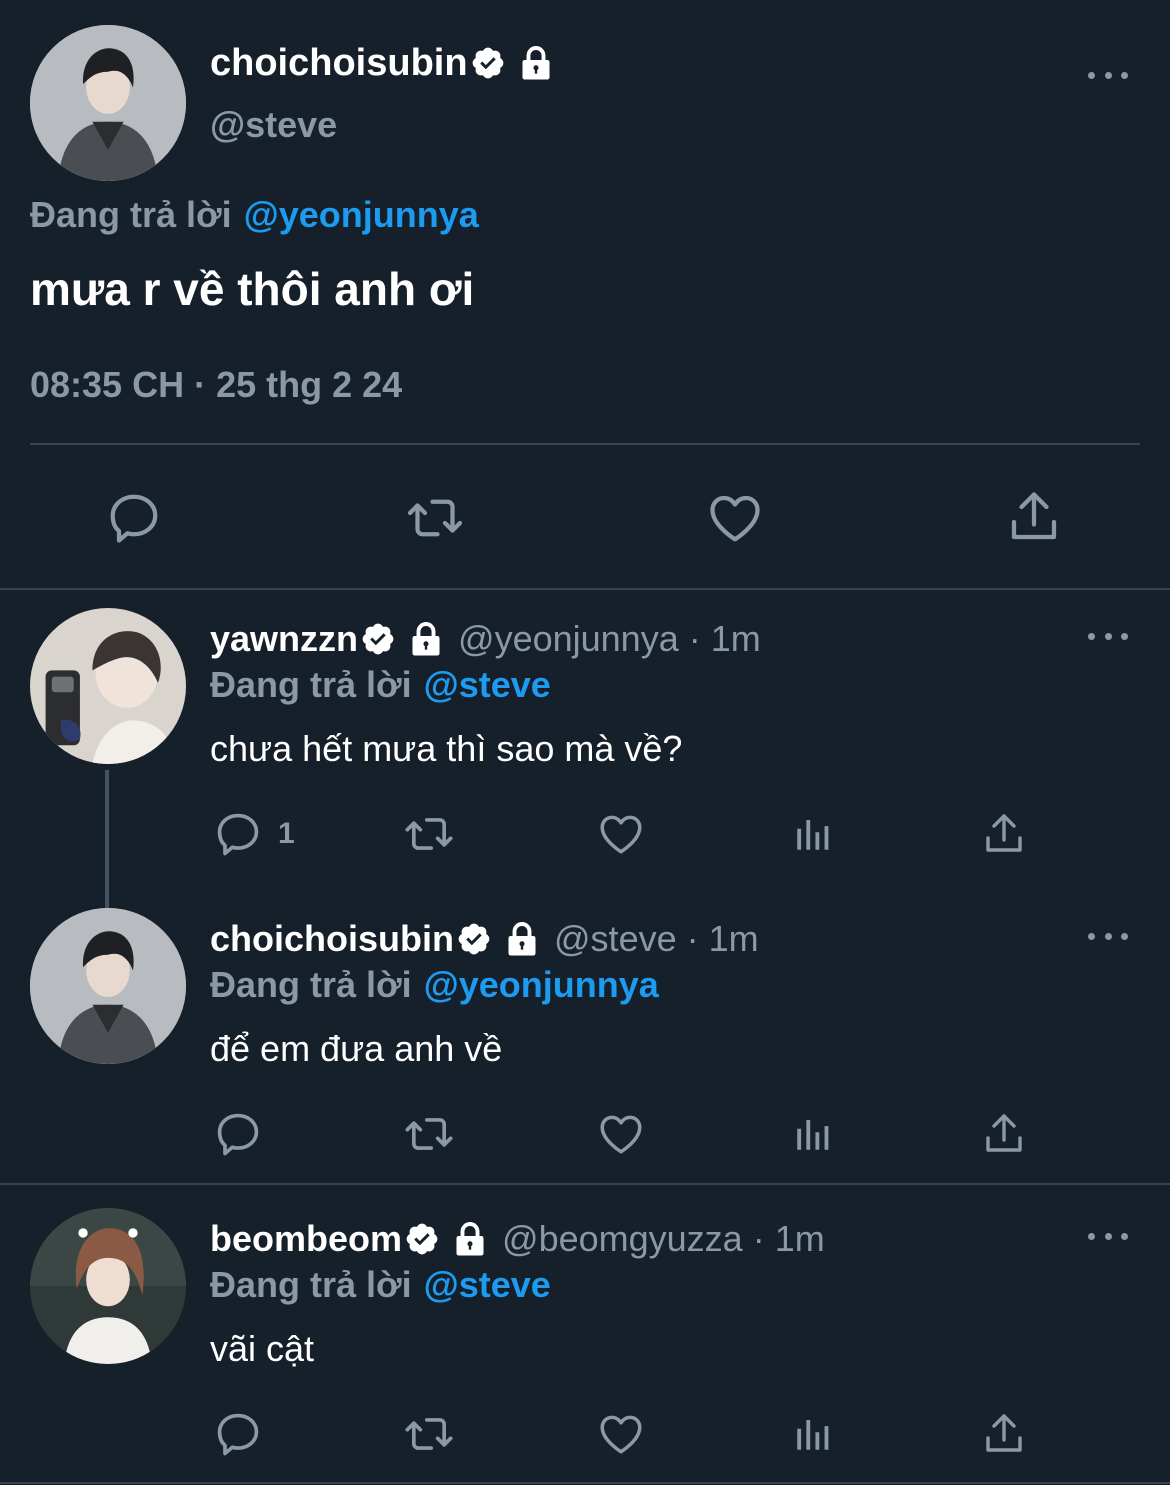 This screenshot has width=1170, height=1485. I want to click on author-row: beombeom @beomgyuzza · 1m, so click(517, 1239).